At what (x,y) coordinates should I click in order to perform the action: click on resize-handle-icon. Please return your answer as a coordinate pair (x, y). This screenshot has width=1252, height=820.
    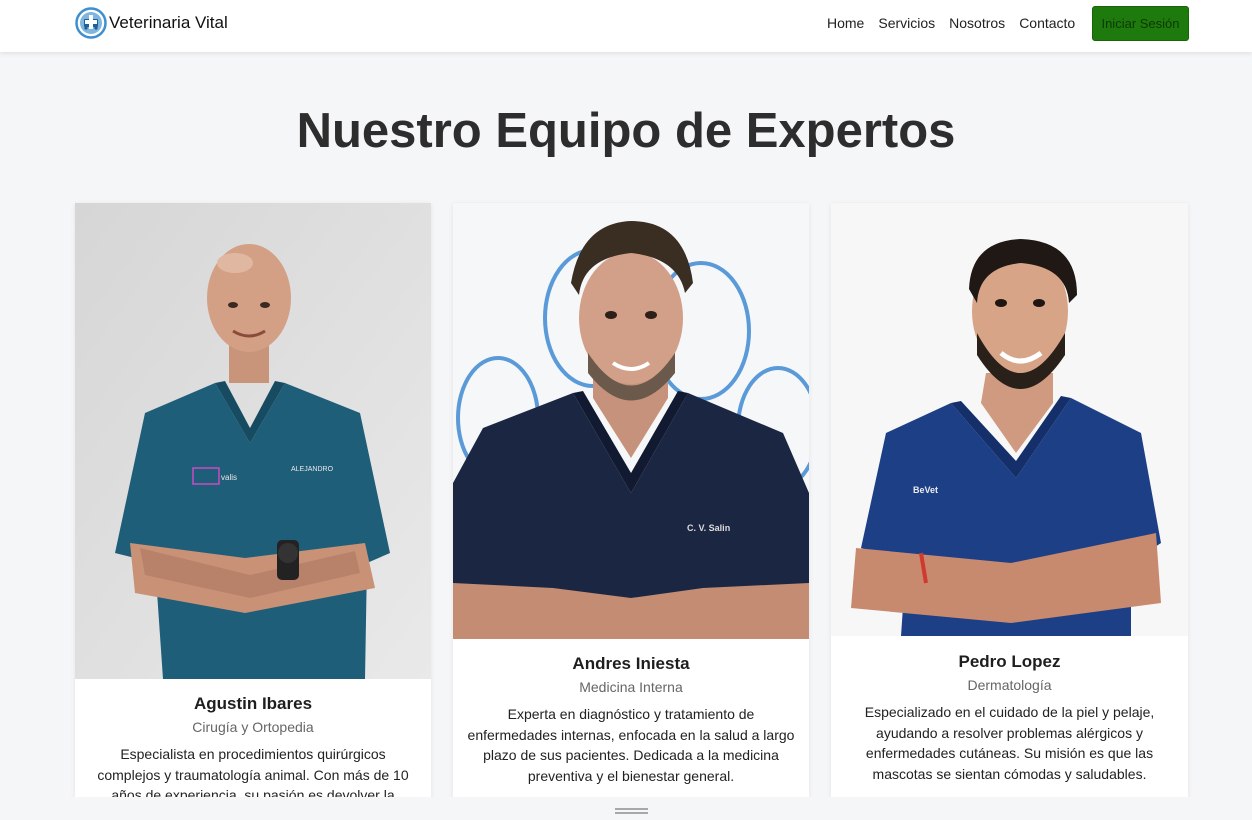
    Looking at the image, I should click on (631, 811).